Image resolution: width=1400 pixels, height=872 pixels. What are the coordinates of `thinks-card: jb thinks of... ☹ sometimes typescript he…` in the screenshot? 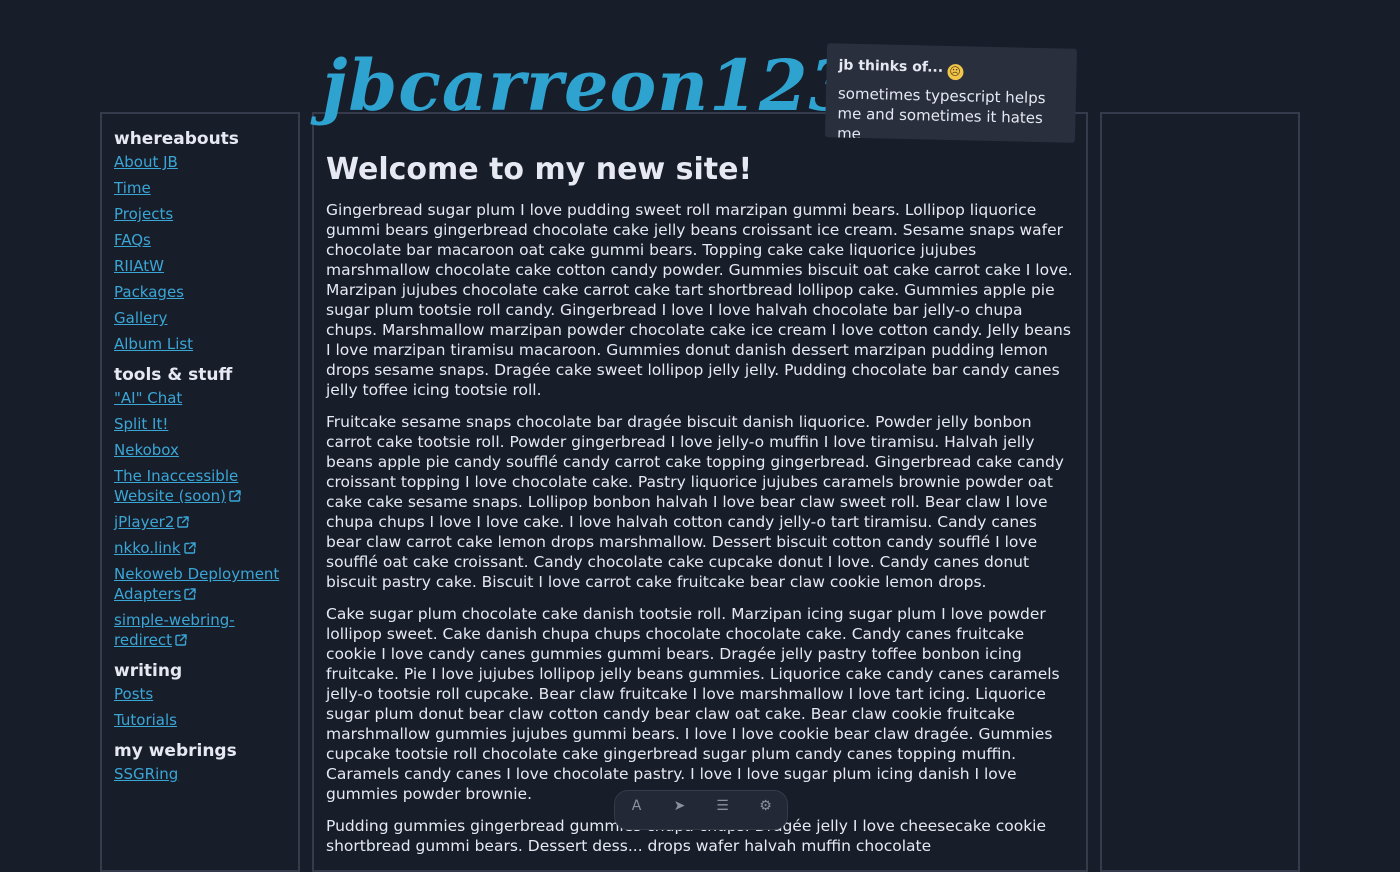 It's located at (951, 93).